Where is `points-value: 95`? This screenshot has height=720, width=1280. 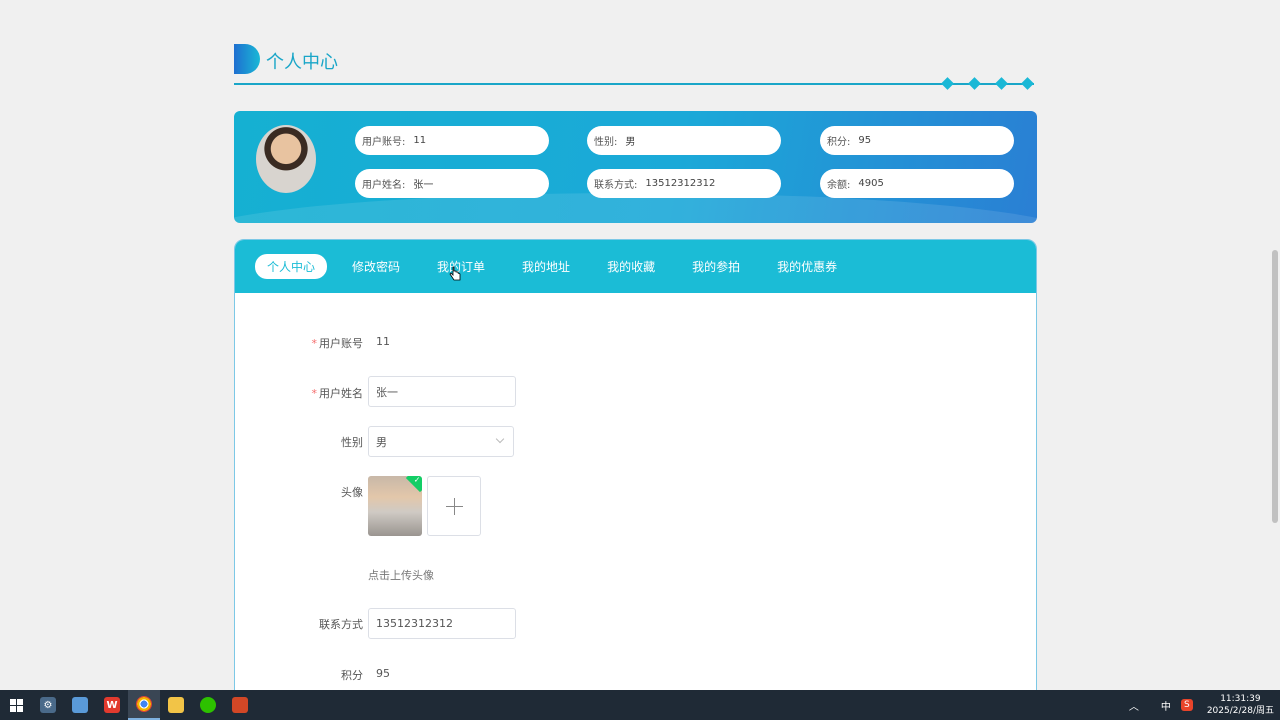
points-value: 95 is located at coordinates (383, 673).